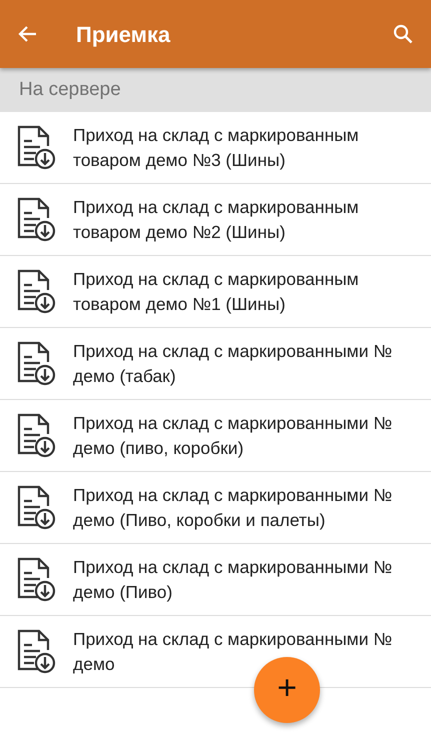 This screenshot has height=739, width=431. I want to click on document-item: Приход на склад с маркированным товаром демо №1 (Шины), so click(215, 292).